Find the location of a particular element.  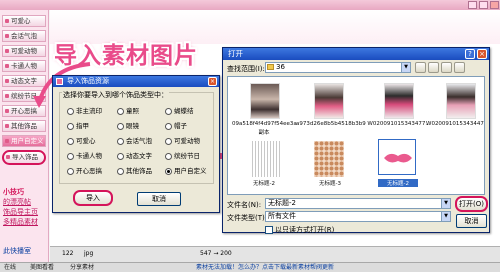

canvas-ruler: 122 jpg 547 → 200 is located at coordinates (275, 254).